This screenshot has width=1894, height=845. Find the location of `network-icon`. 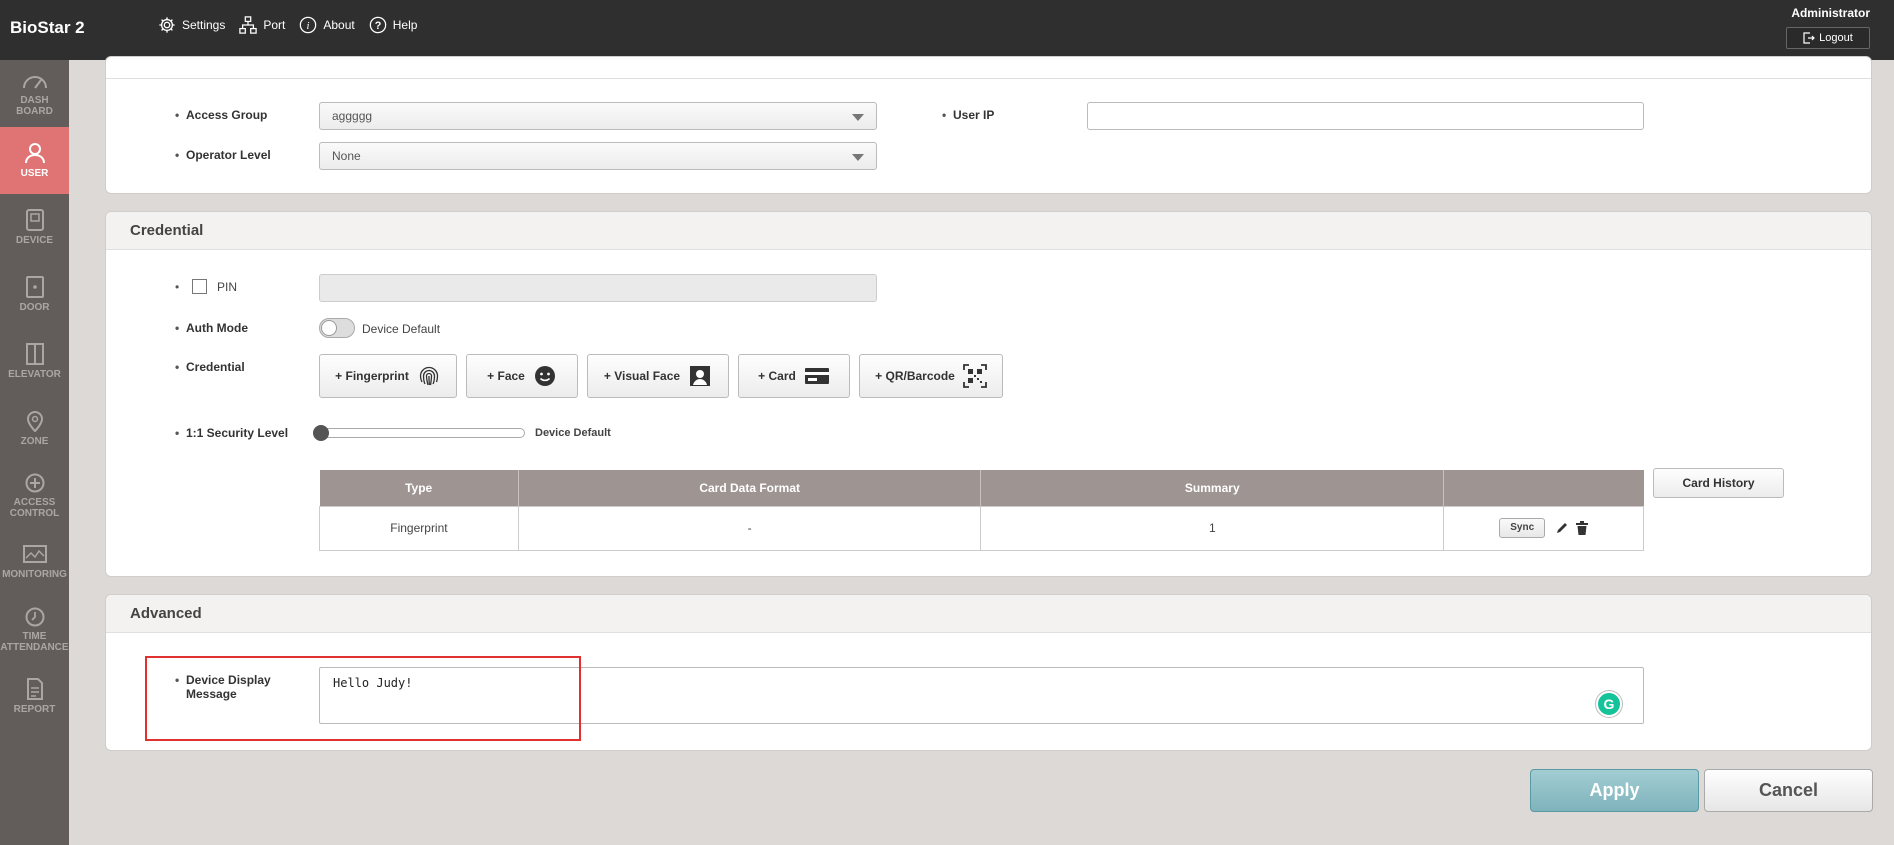

network-icon is located at coordinates (248, 25).